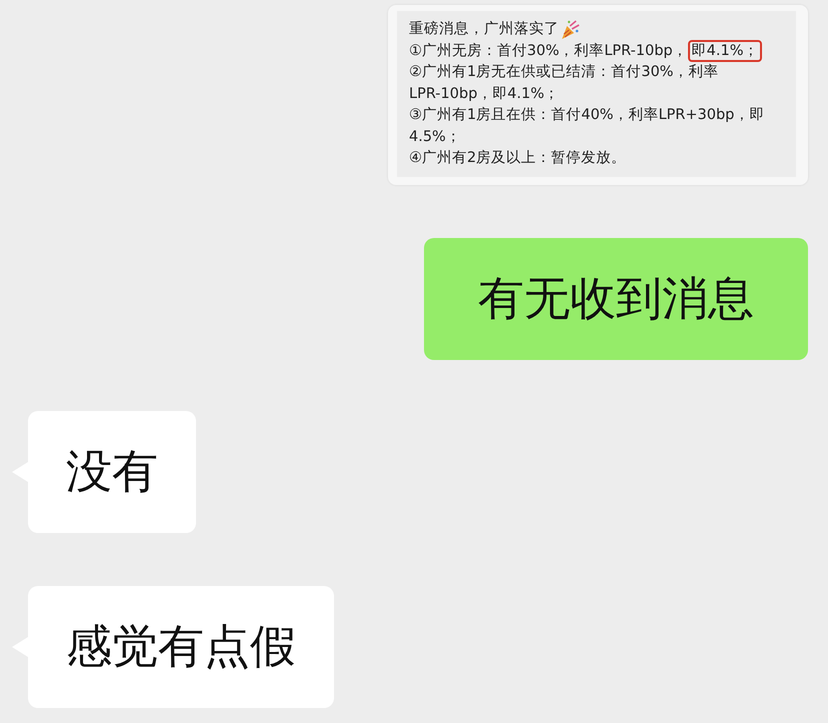 The image size is (828, 723). Describe the element at coordinates (435, 137) in the screenshot. I see `message-line: 4.5%；` at that location.